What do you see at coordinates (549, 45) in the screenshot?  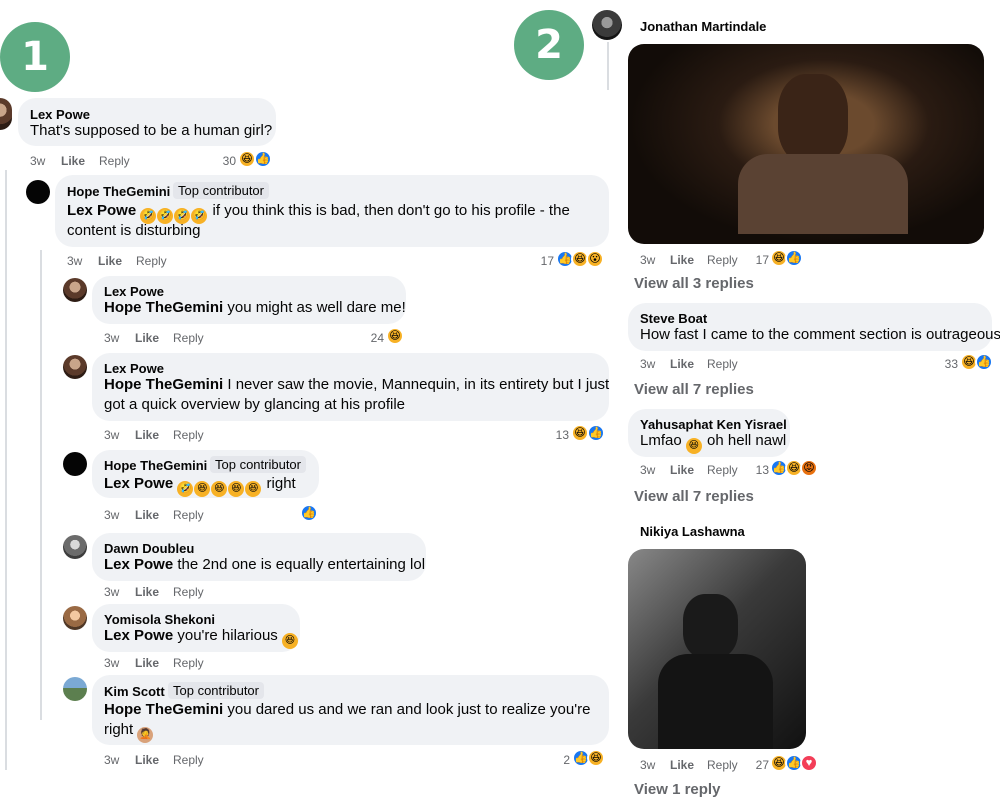 I see `panel-number: 2` at bounding box center [549, 45].